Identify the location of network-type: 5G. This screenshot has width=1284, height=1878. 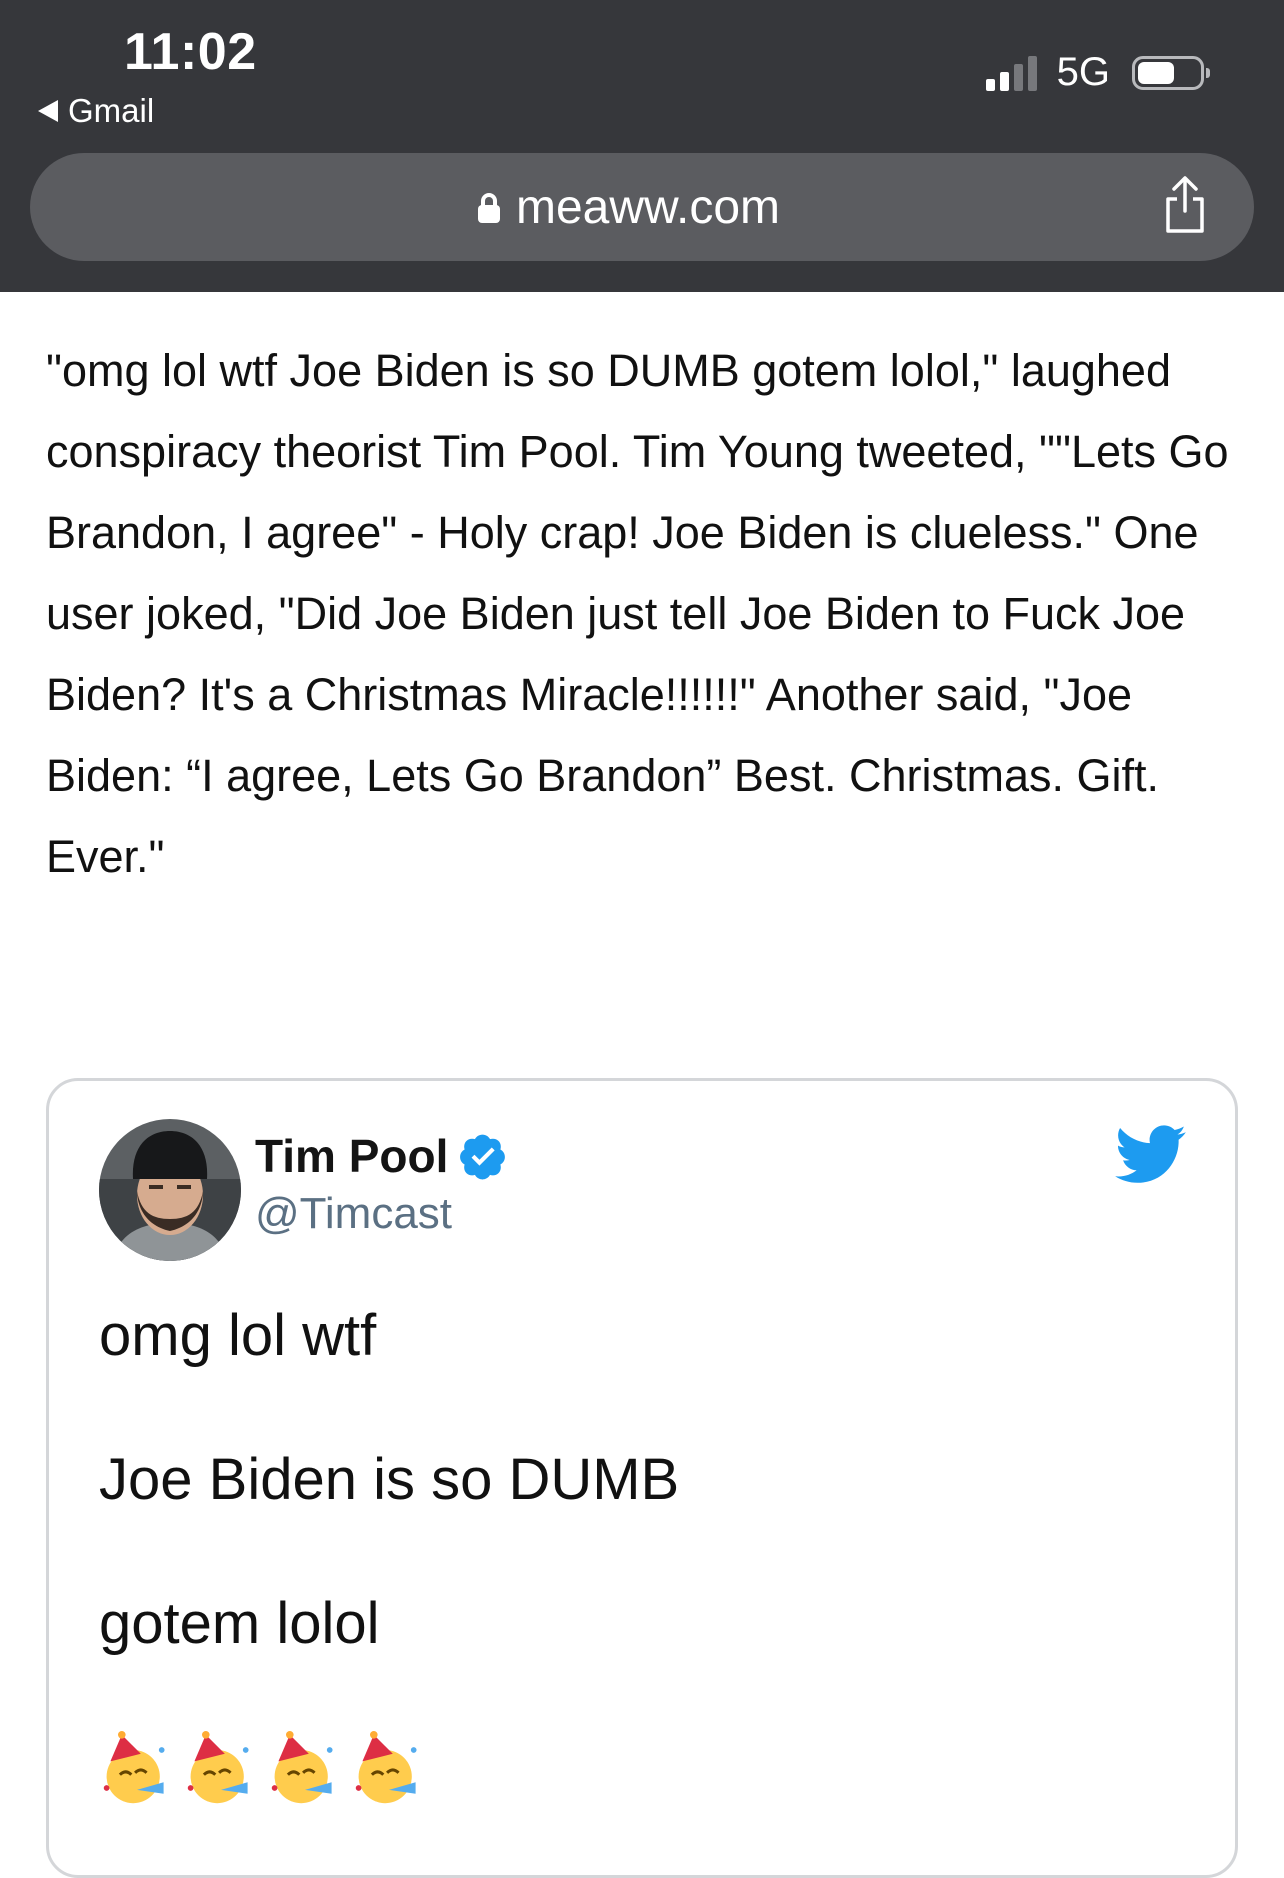
(1083, 72).